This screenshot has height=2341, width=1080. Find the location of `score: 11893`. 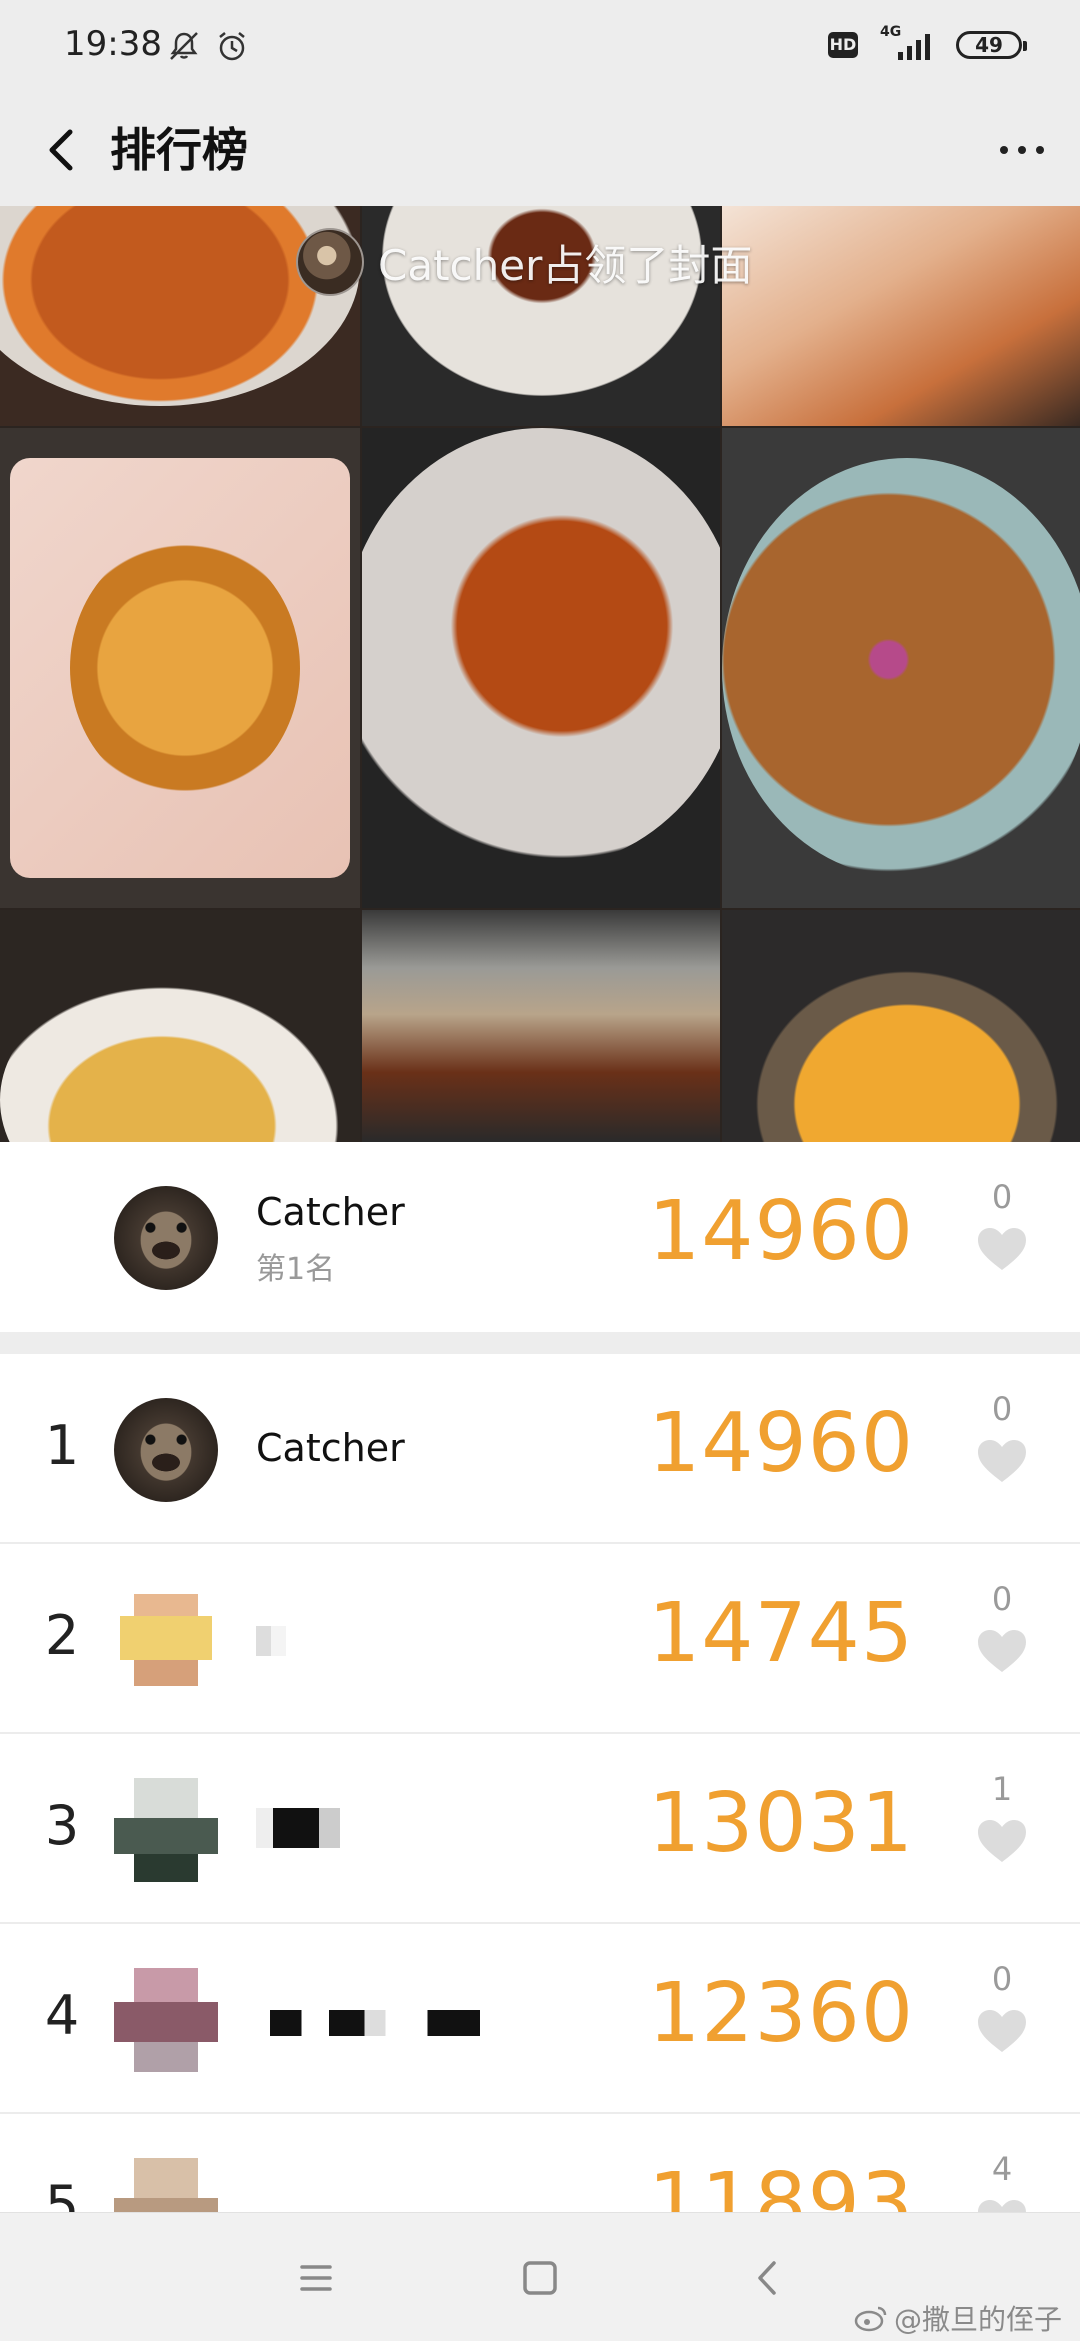

score: 11893 is located at coordinates (781, 2184).